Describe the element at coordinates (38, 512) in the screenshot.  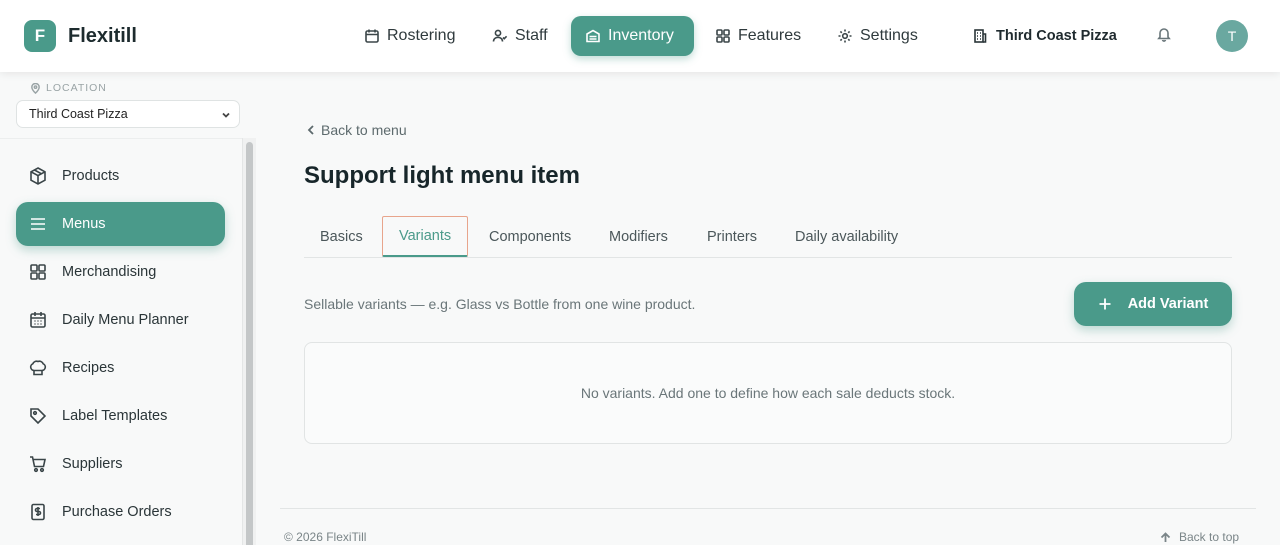
I see `dollar-doc-icon` at that location.